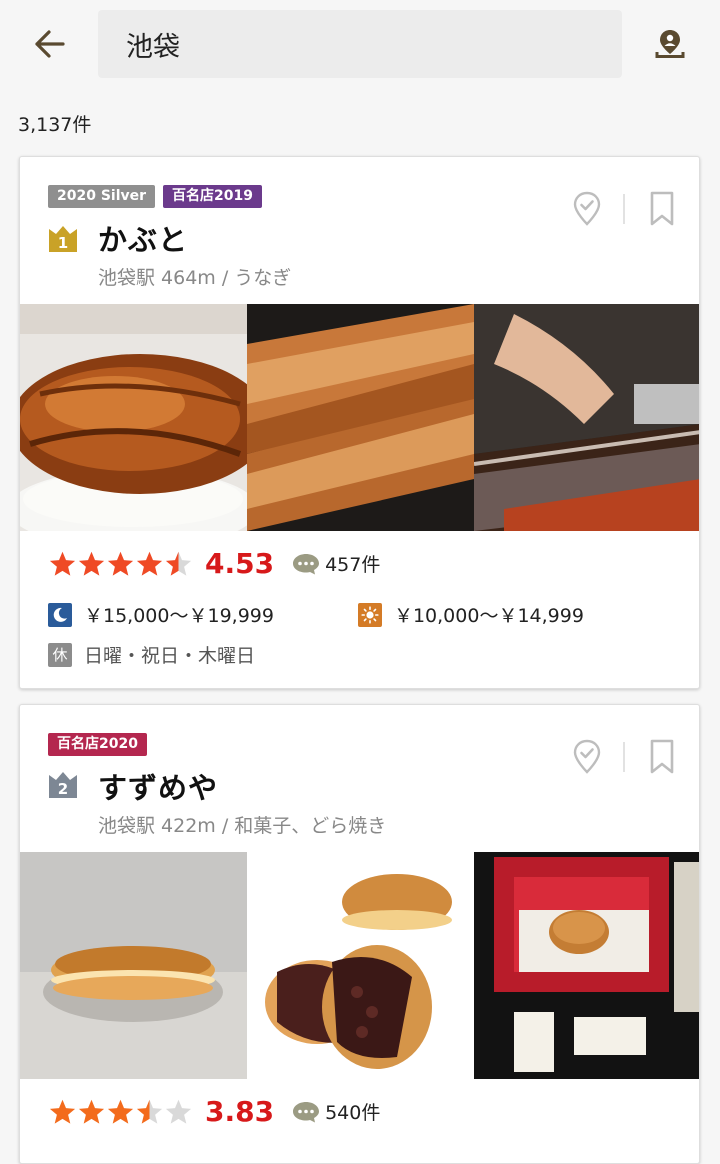  Describe the element at coordinates (316, 614) in the screenshot. I see `price-row: ￥15,000～￥19,999 ￥10,000～￥14,999` at that location.